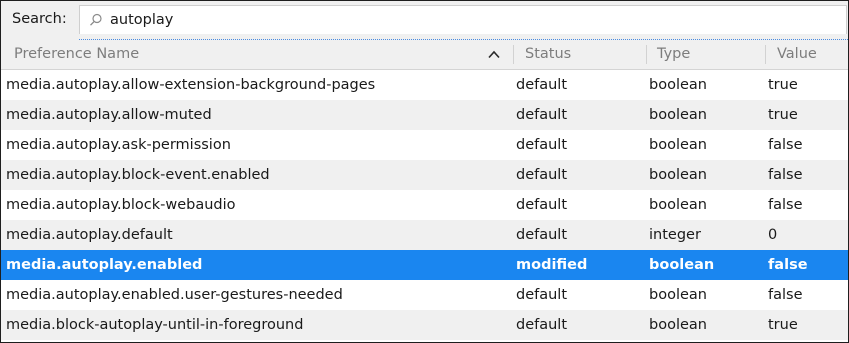 The image size is (849, 343). What do you see at coordinates (141, 20) in the screenshot?
I see `search-value: autoplay` at bounding box center [141, 20].